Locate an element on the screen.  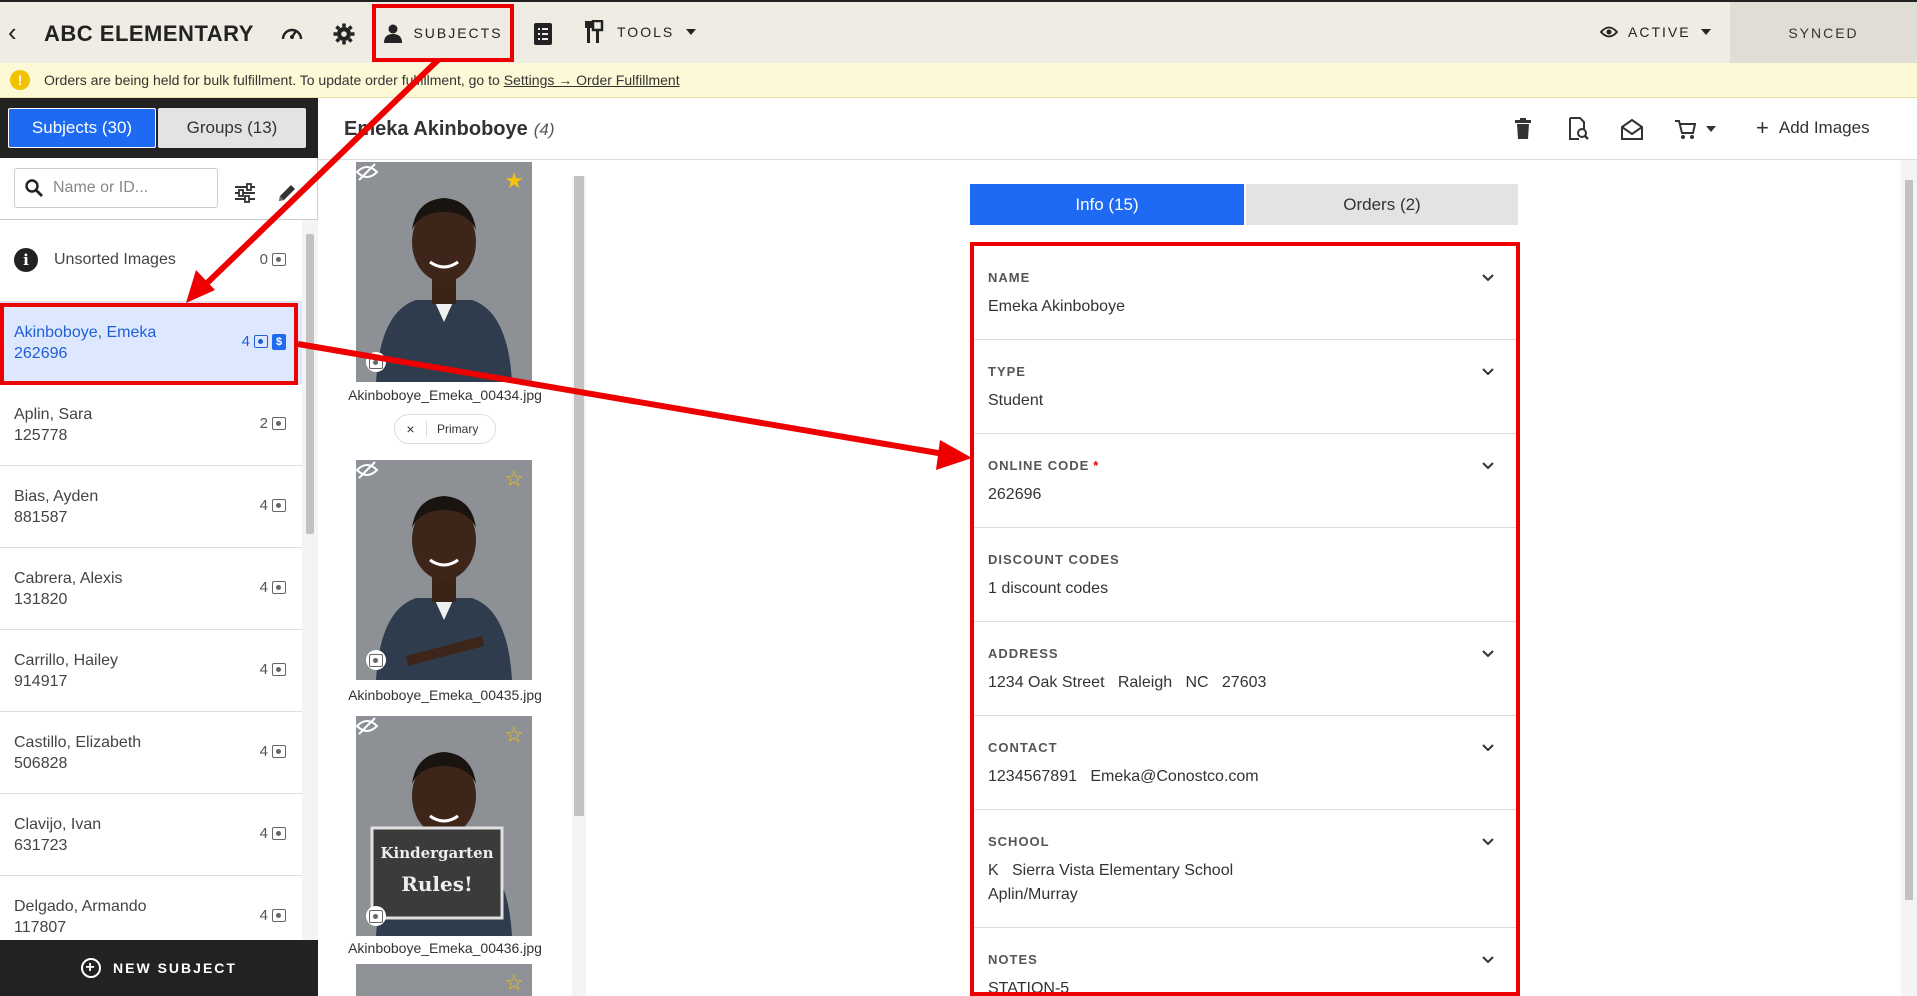
field-address: ADDRESS 1234 Oak Street Raleigh NC 27603 is located at coordinates (1245, 669).